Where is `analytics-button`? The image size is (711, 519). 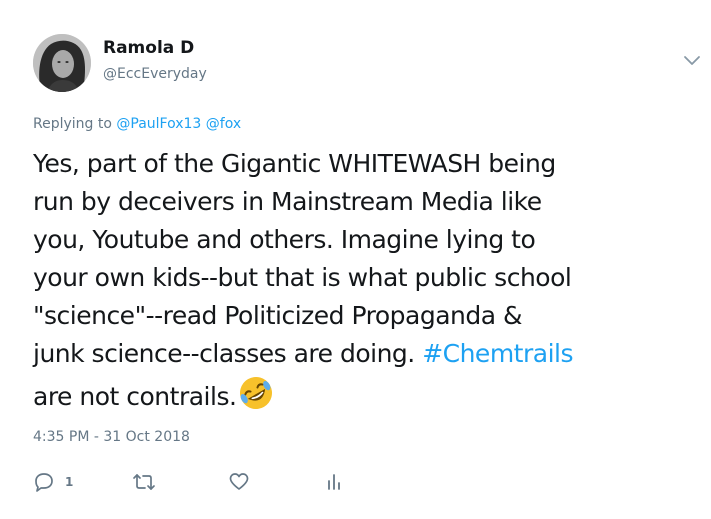
analytics-button is located at coordinates (334, 482).